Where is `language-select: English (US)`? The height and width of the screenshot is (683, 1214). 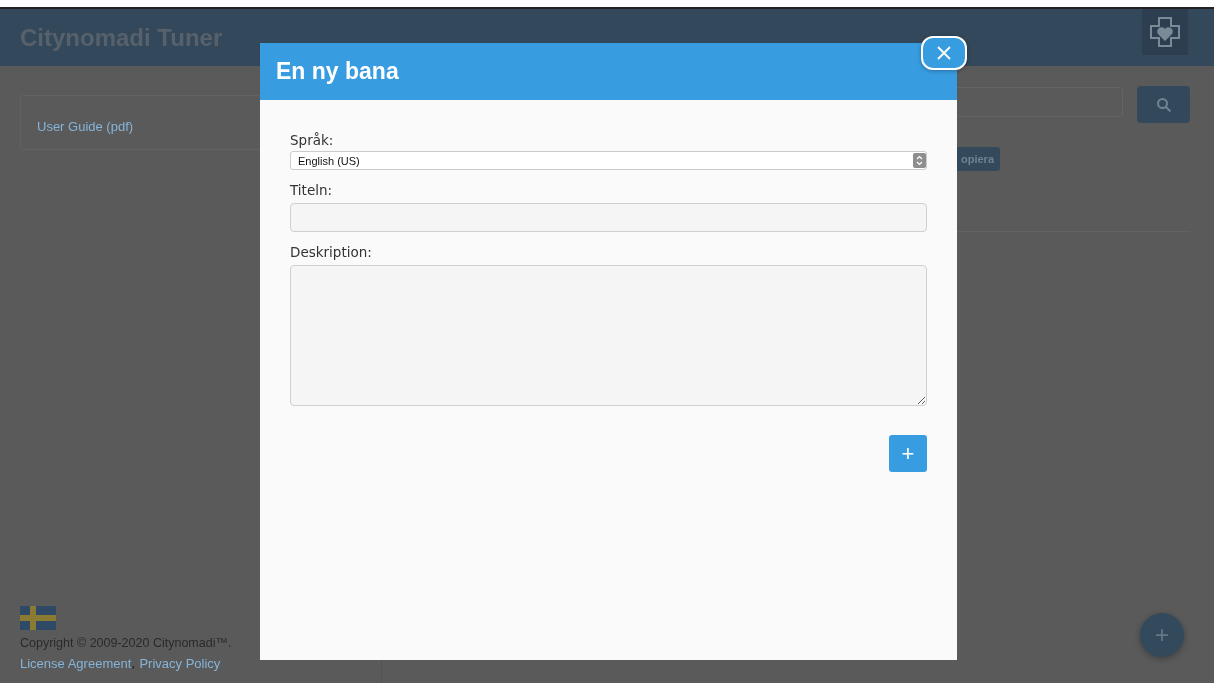
language-select: English (US) is located at coordinates (608, 160).